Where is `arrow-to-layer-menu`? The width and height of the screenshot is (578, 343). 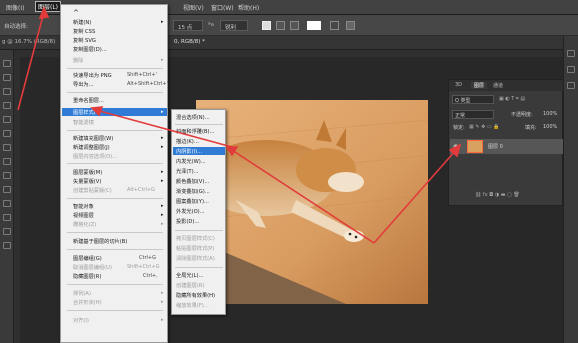
arrow-to-layer-menu is located at coordinates (31, 61).